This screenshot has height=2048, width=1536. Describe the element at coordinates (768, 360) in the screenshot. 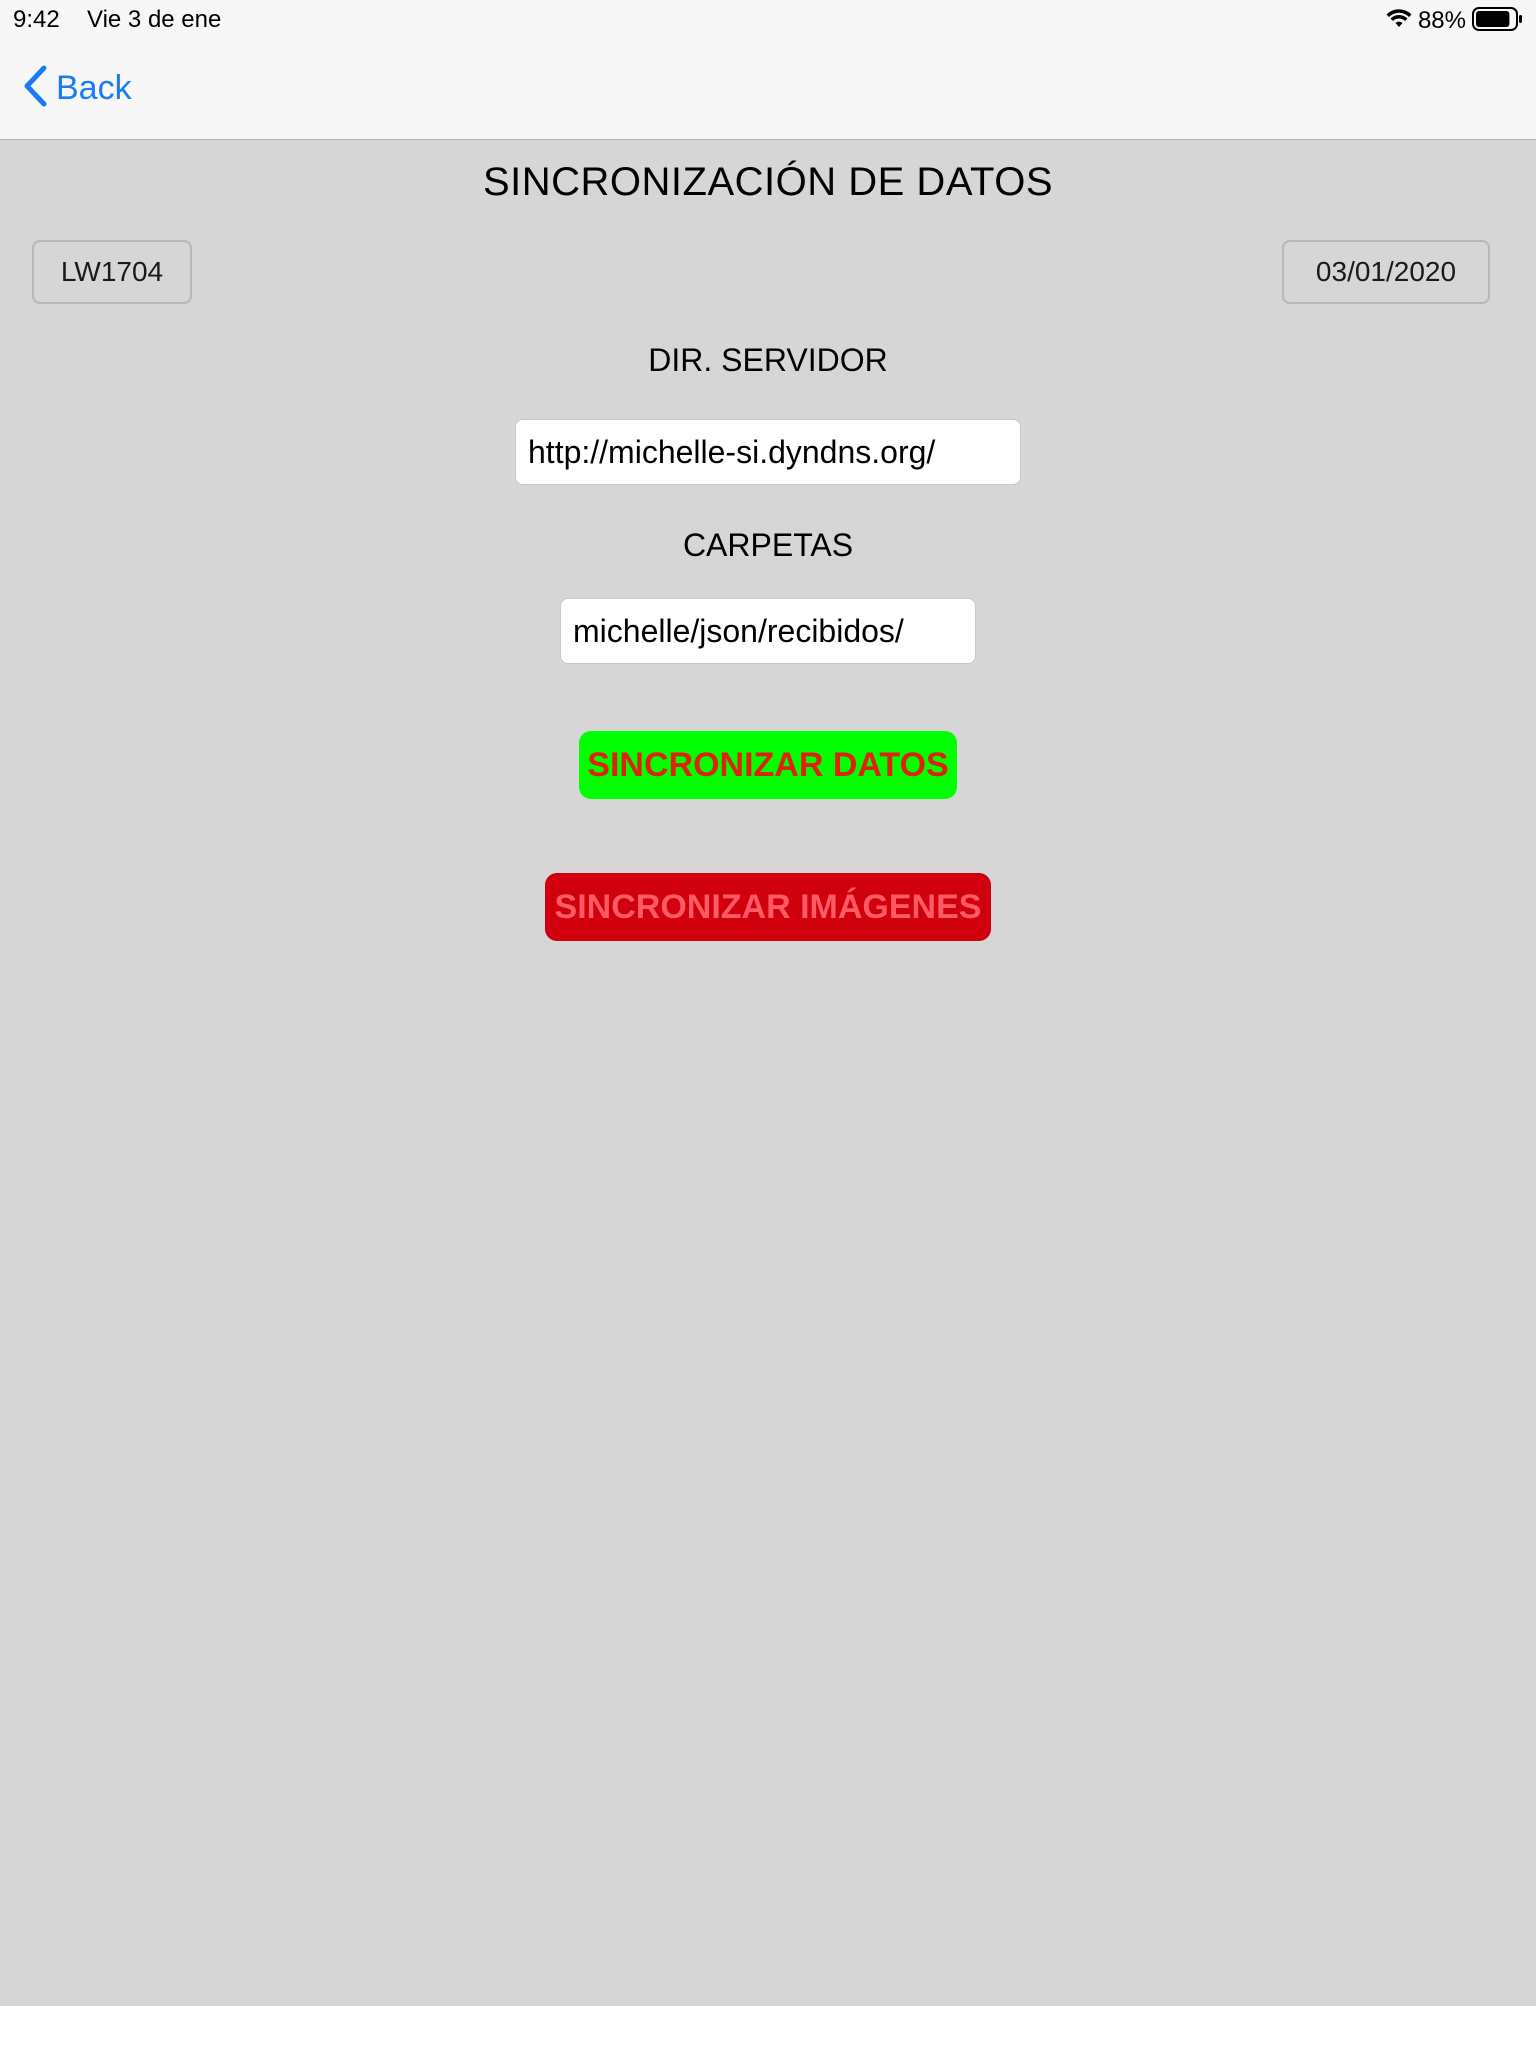

I see `server-label: DIR. SERVIDOR` at that location.